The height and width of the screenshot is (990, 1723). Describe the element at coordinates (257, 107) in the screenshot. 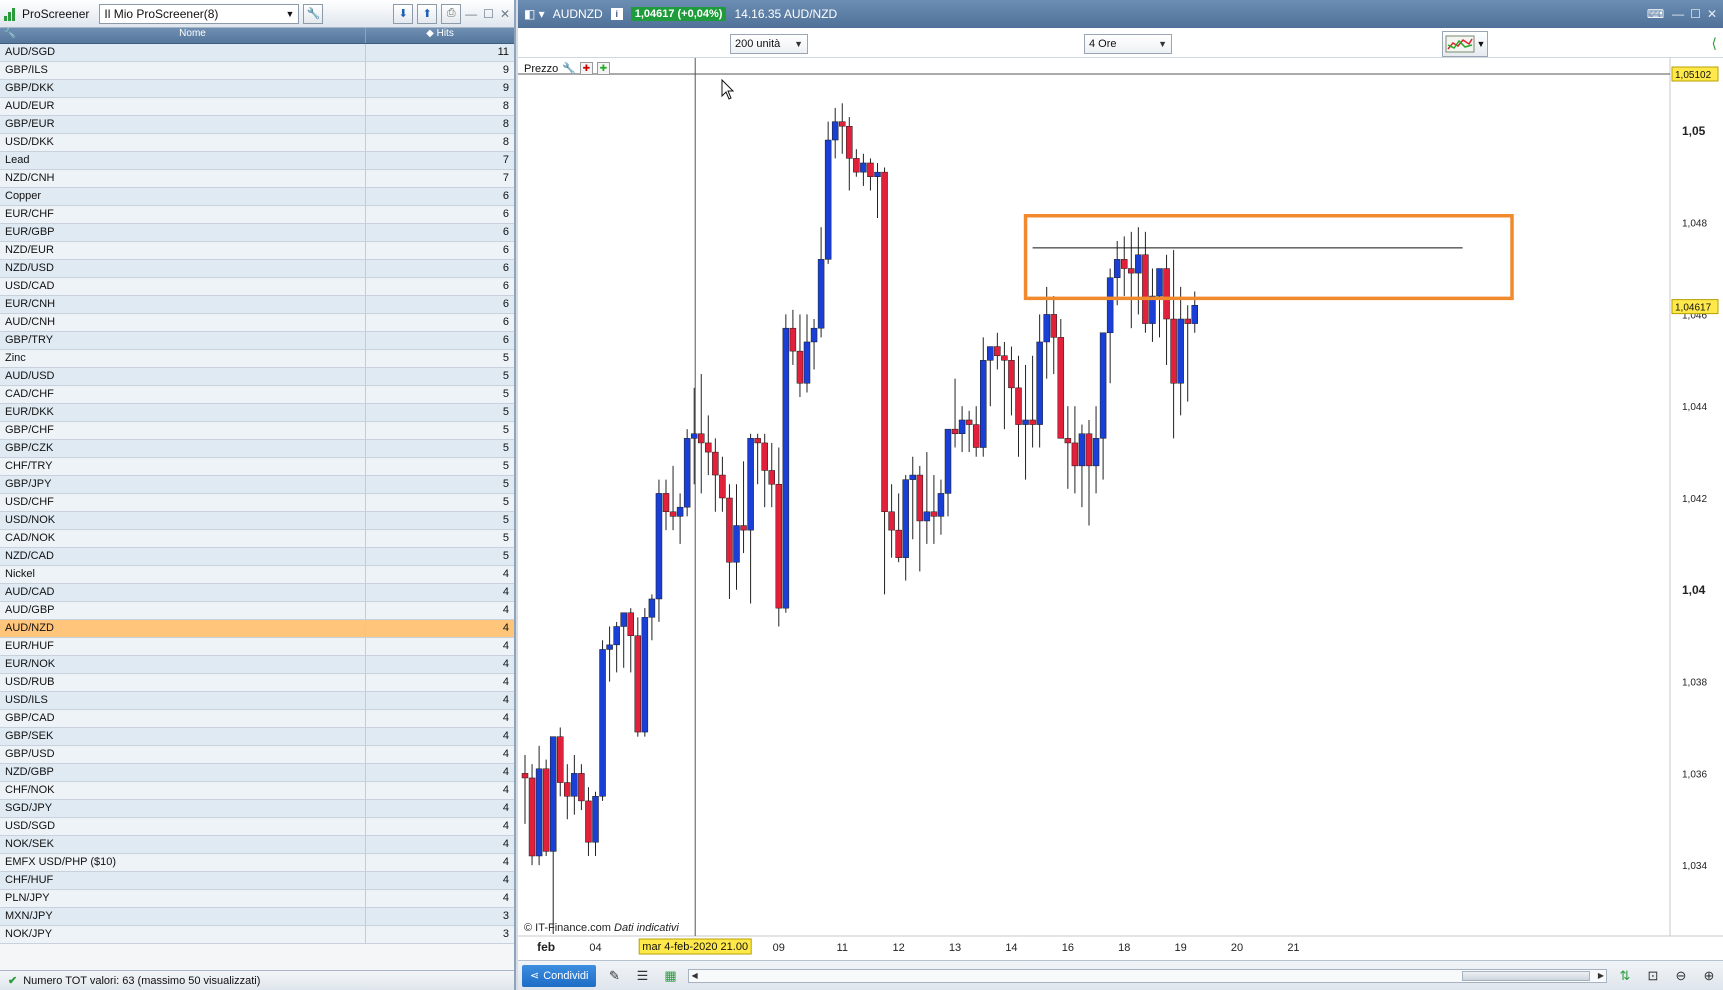

I see `table-row: AUD/EUR 8` at that location.